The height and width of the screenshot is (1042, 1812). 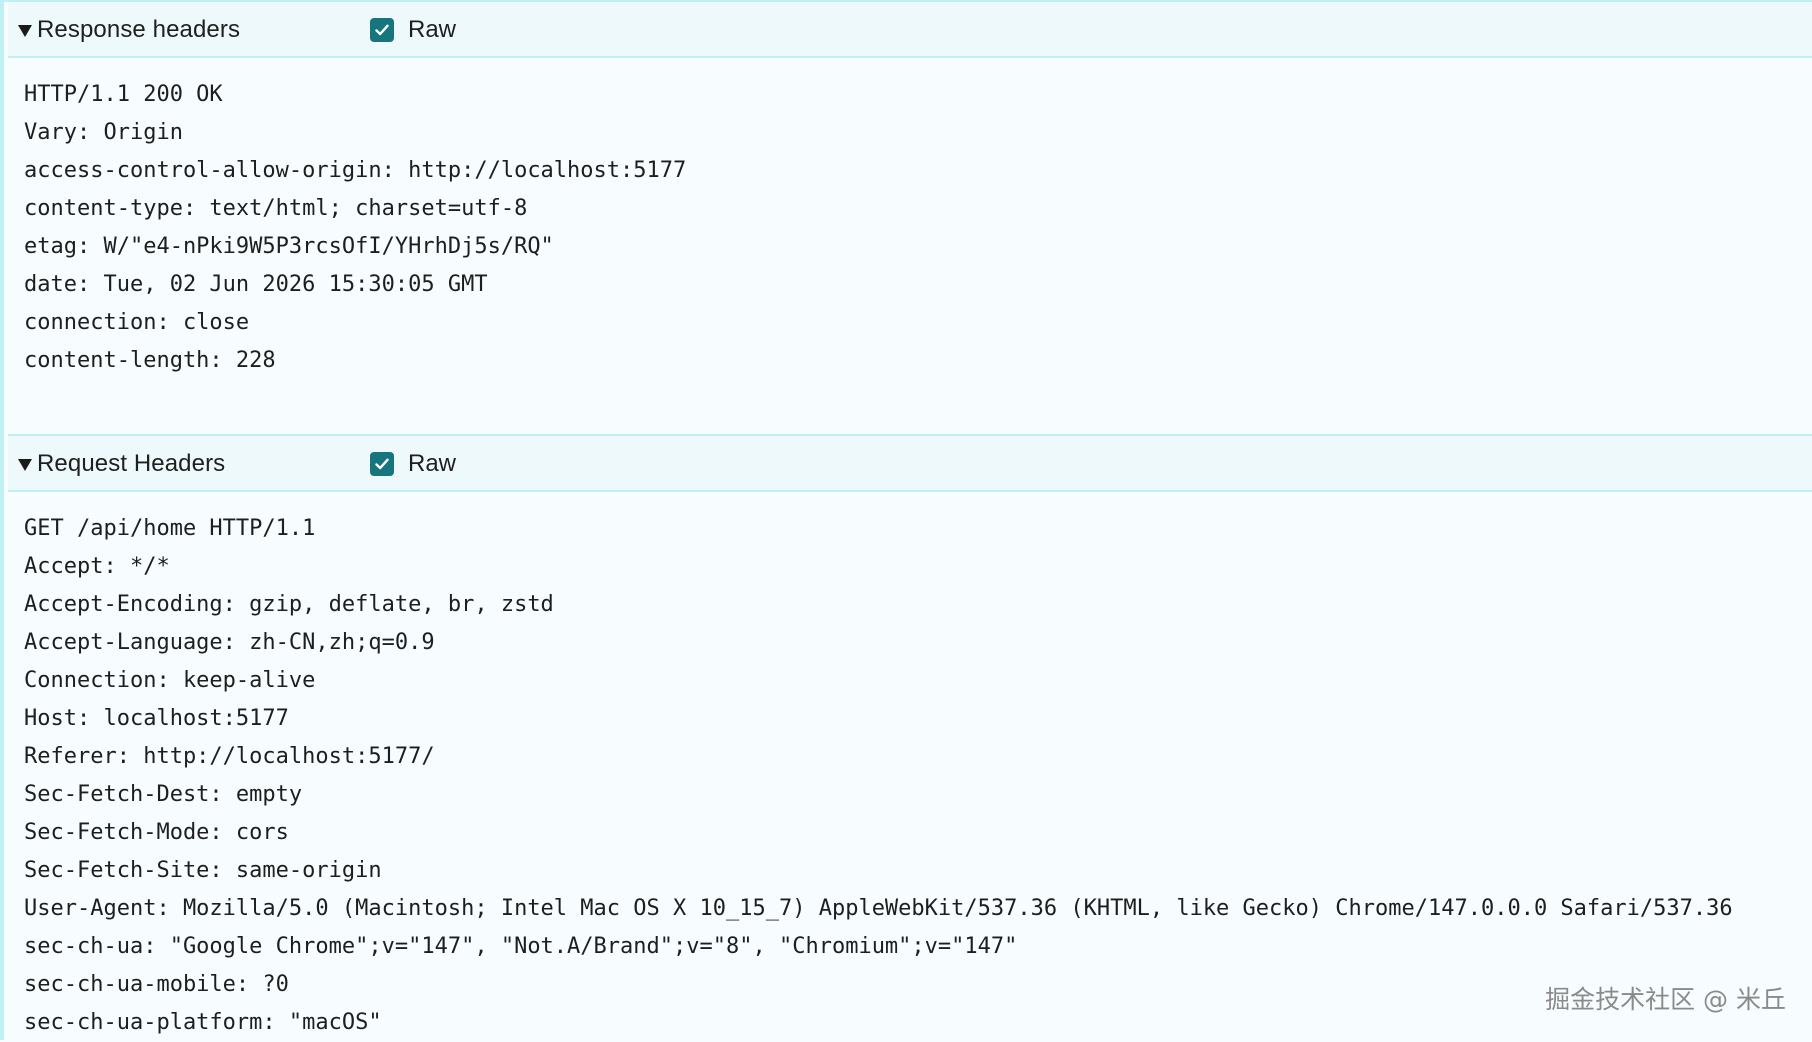 I want to click on response-headers-header: Response headers Raw, so click(x=910, y=30).